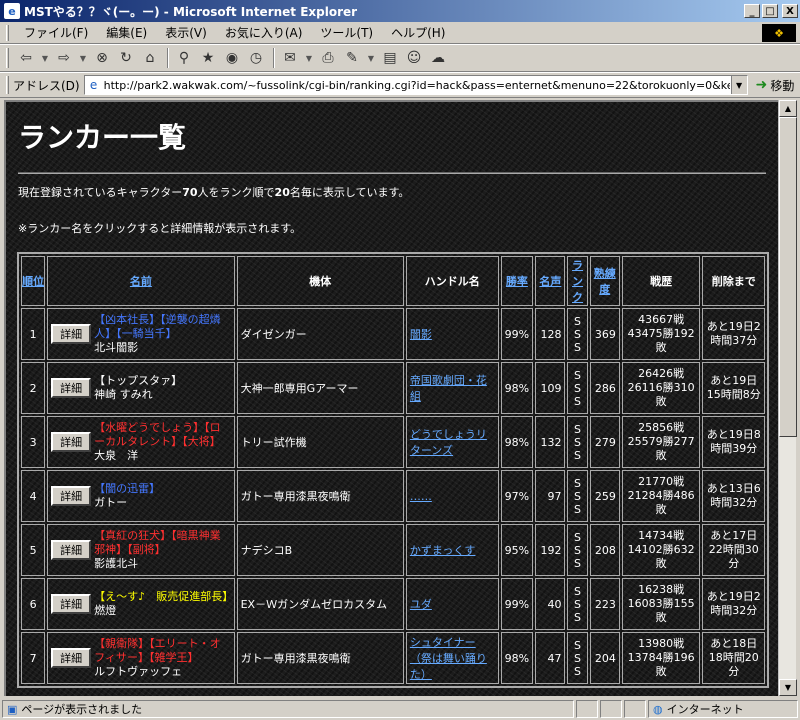 This screenshot has height=720, width=800. Describe the element at coordinates (150, 58) in the screenshot. I see `home-icon: ⌂` at that location.